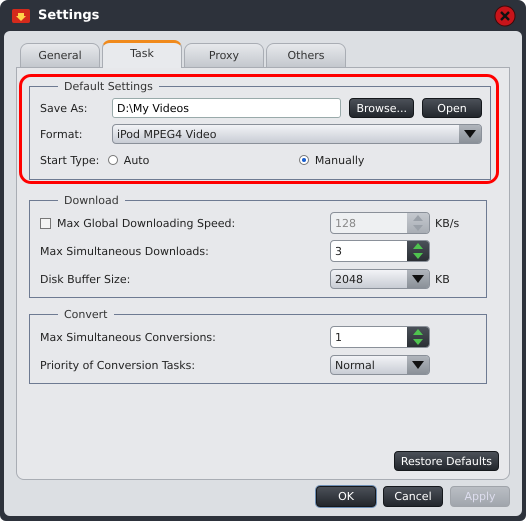 This screenshot has width=526, height=521. I want to click on unit-label: KB/s, so click(447, 223).